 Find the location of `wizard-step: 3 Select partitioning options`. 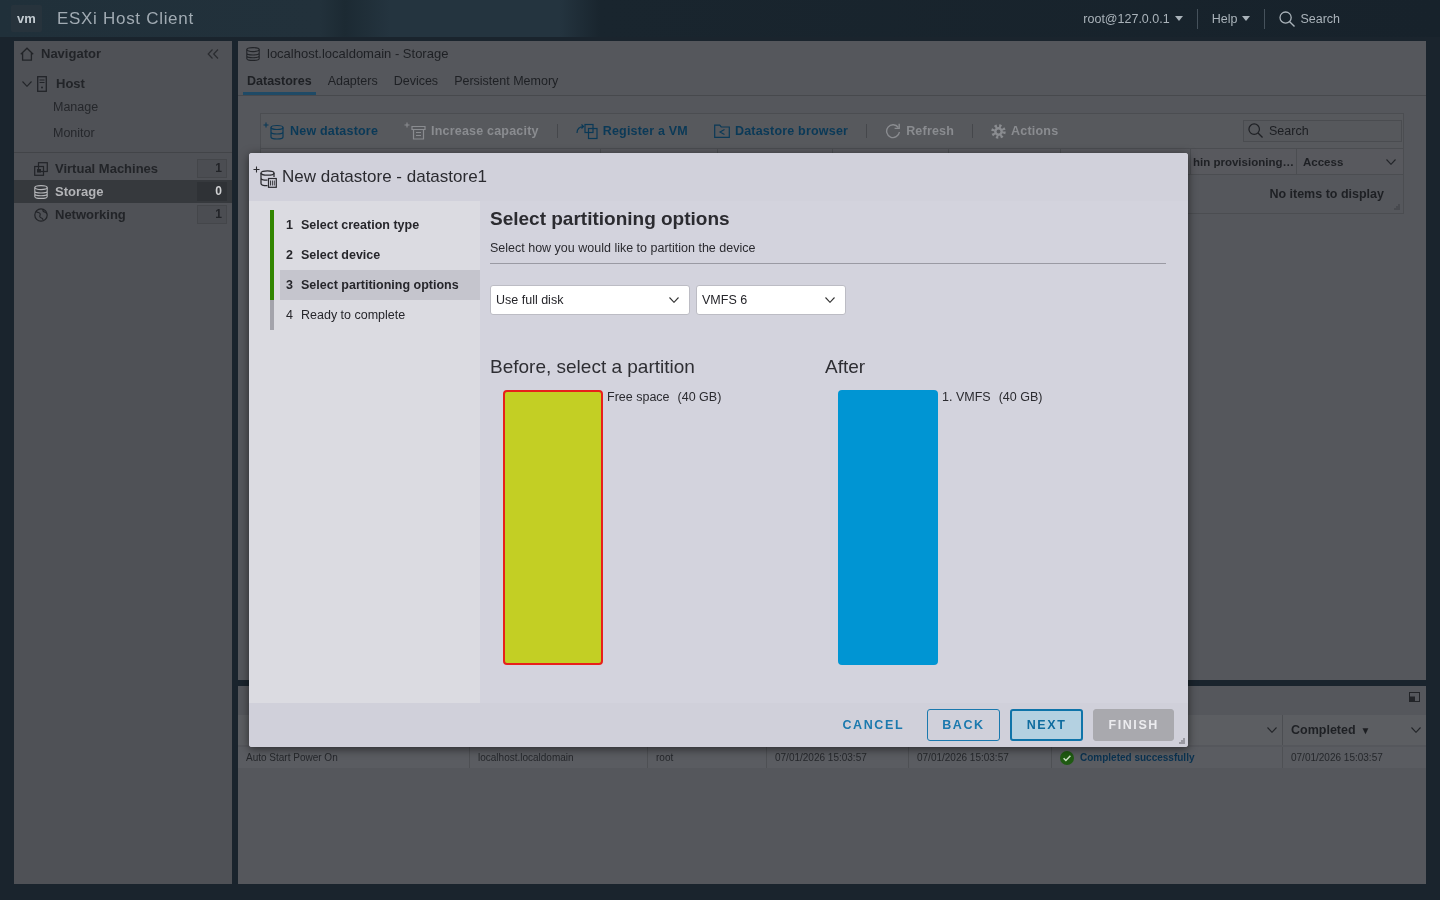

wizard-step: 3 Select partitioning options is located at coordinates (375, 285).